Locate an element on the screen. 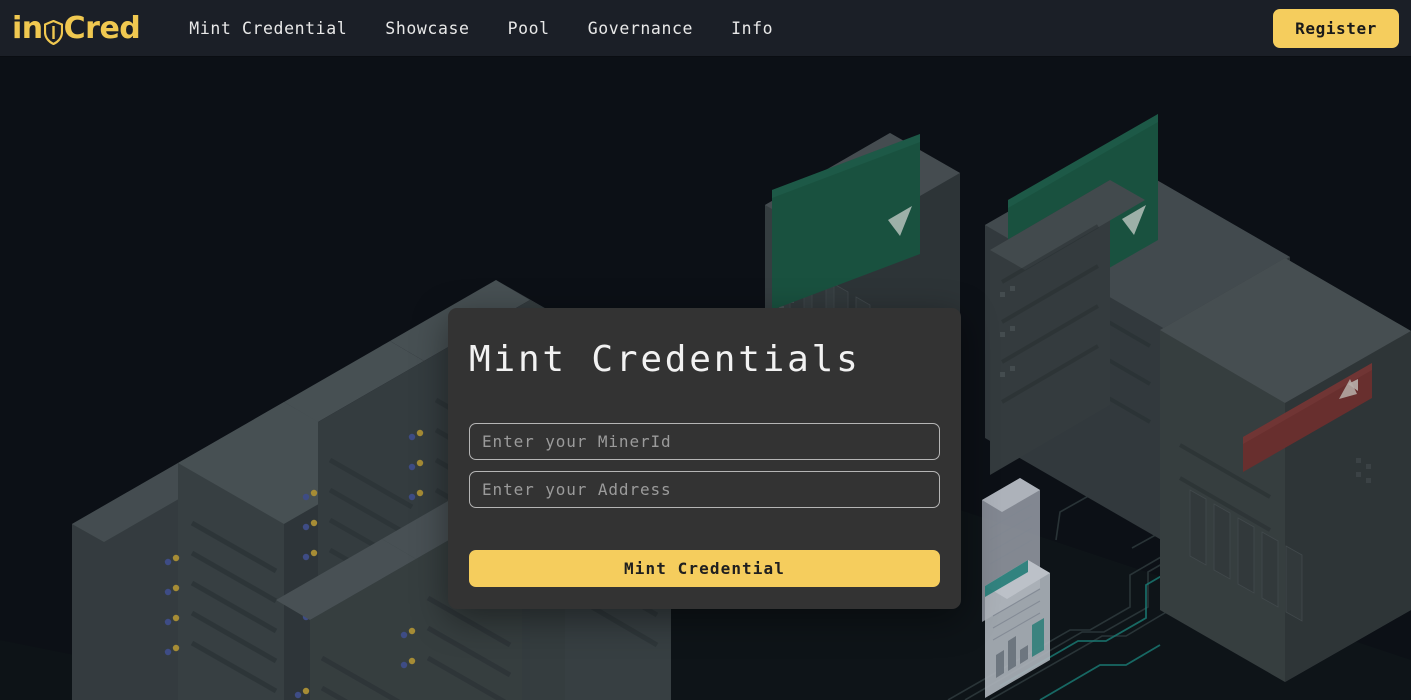 The image size is (1411, 700). nav-item-governance: Governance is located at coordinates (640, 28).